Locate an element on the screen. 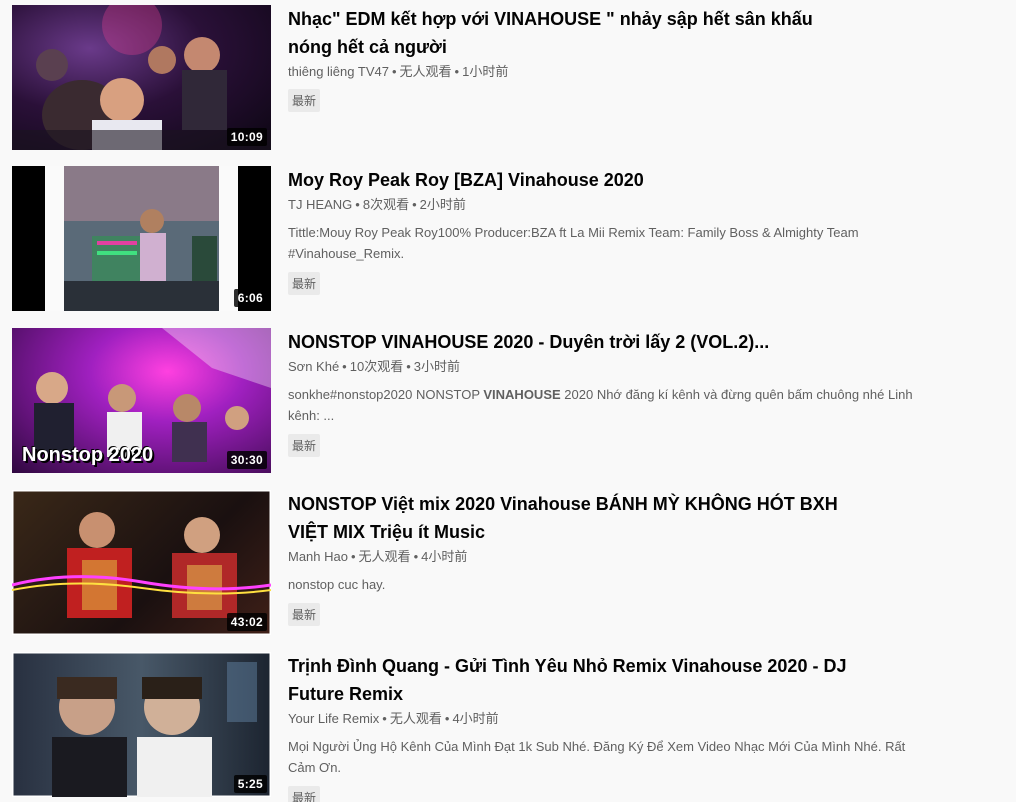 The height and width of the screenshot is (802, 1016). video-thumbnail: 6:06 is located at coordinates (141, 238).